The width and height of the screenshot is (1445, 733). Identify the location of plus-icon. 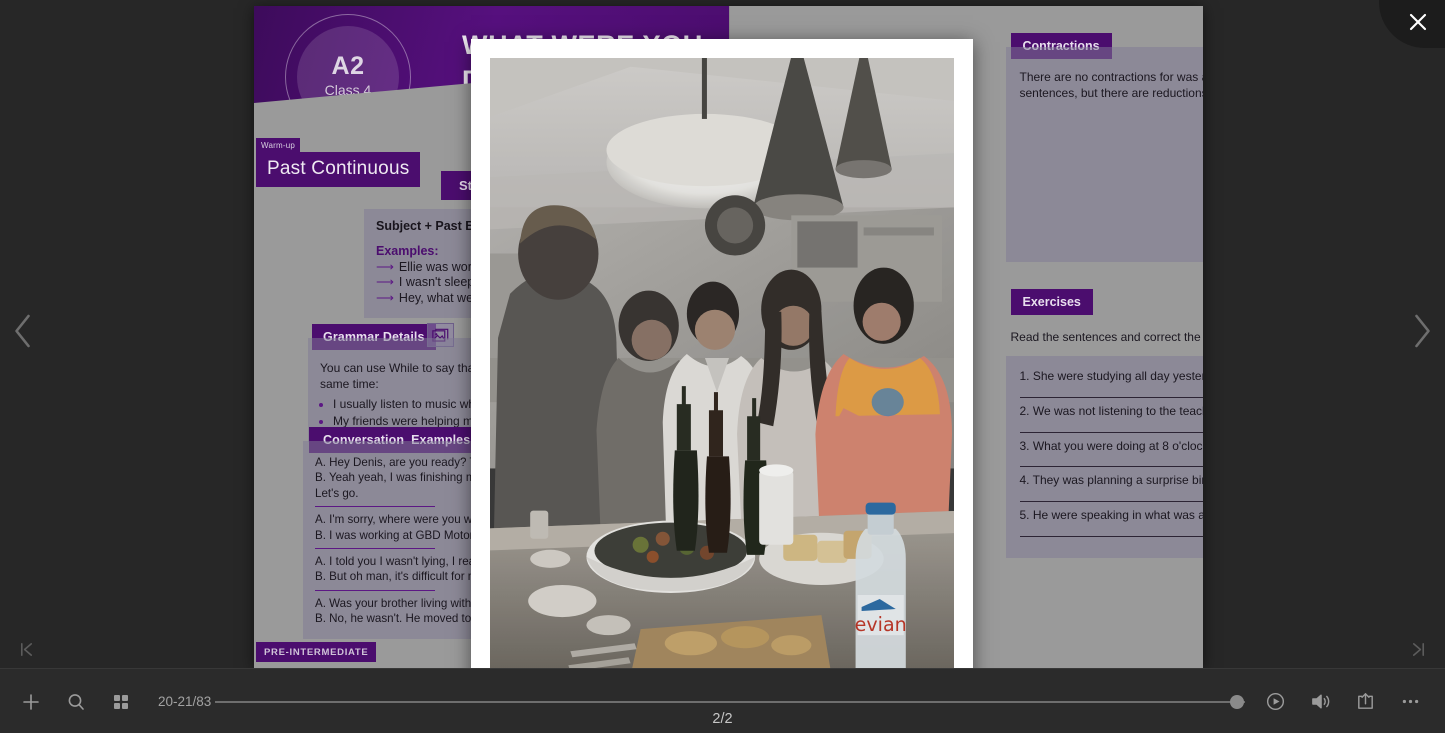
(31, 702).